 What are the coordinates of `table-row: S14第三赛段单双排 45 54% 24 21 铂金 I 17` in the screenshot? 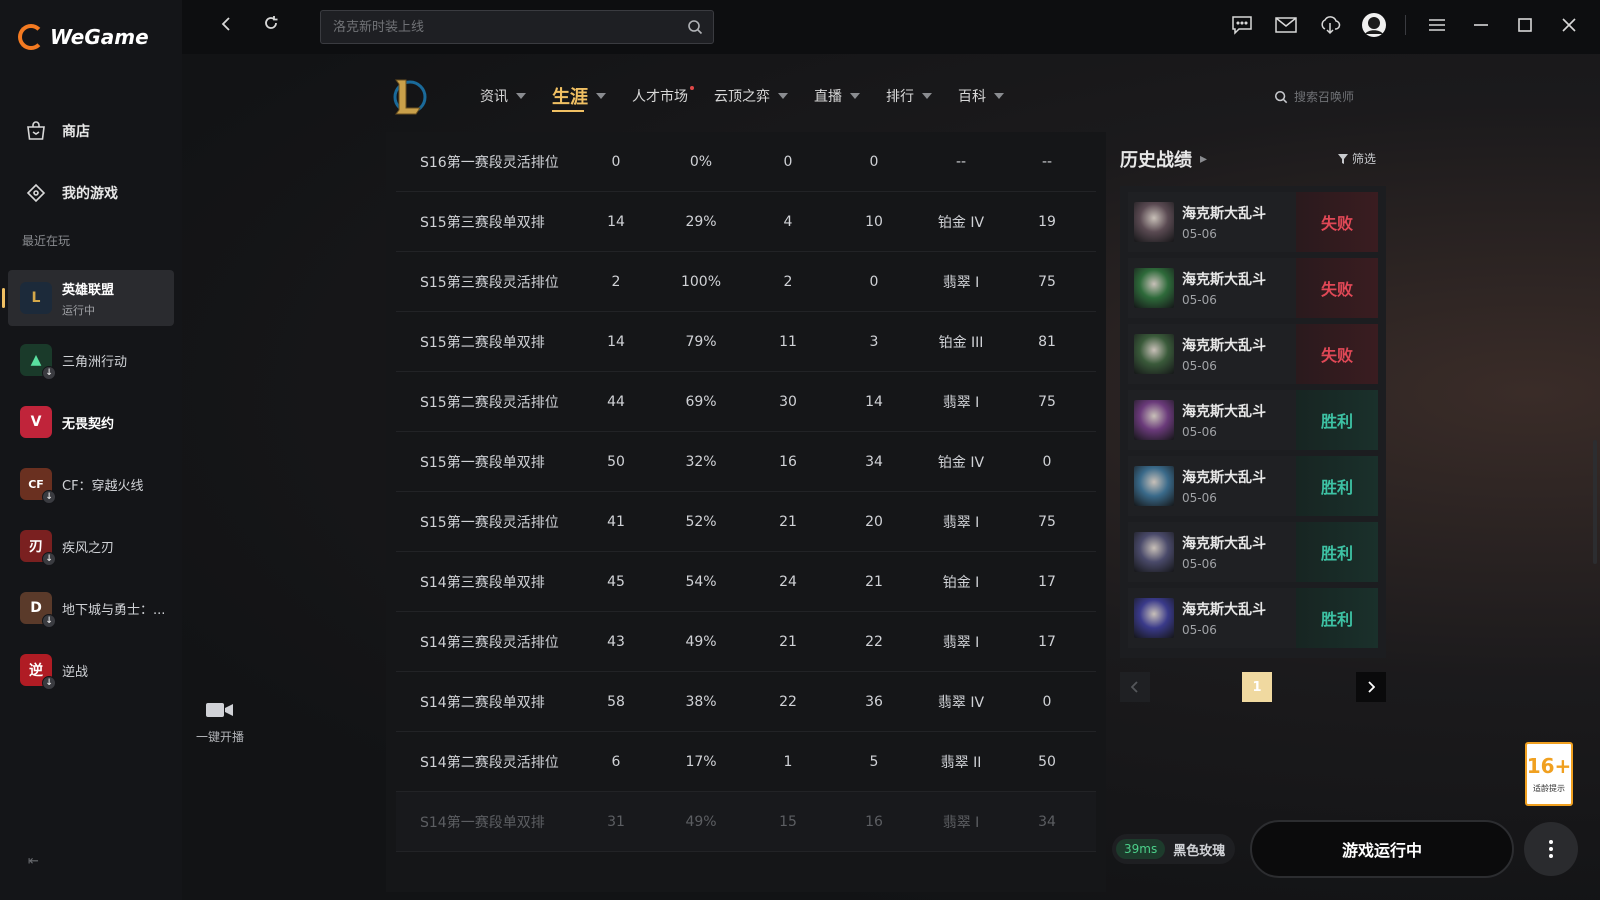 It's located at (746, 582).